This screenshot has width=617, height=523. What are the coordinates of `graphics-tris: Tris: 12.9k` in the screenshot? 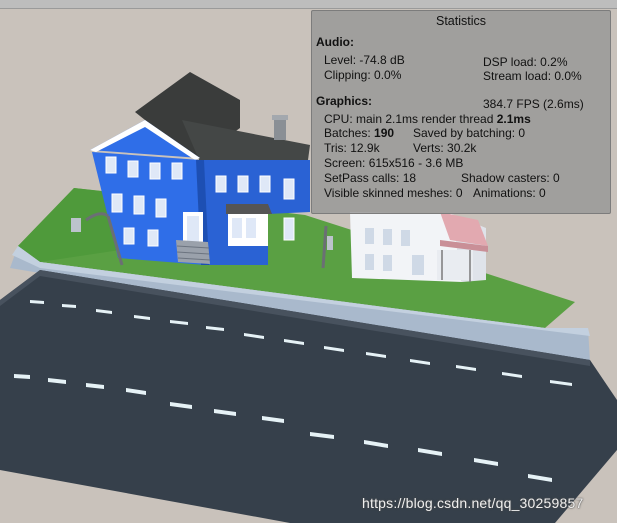 It's located at (352, 148).